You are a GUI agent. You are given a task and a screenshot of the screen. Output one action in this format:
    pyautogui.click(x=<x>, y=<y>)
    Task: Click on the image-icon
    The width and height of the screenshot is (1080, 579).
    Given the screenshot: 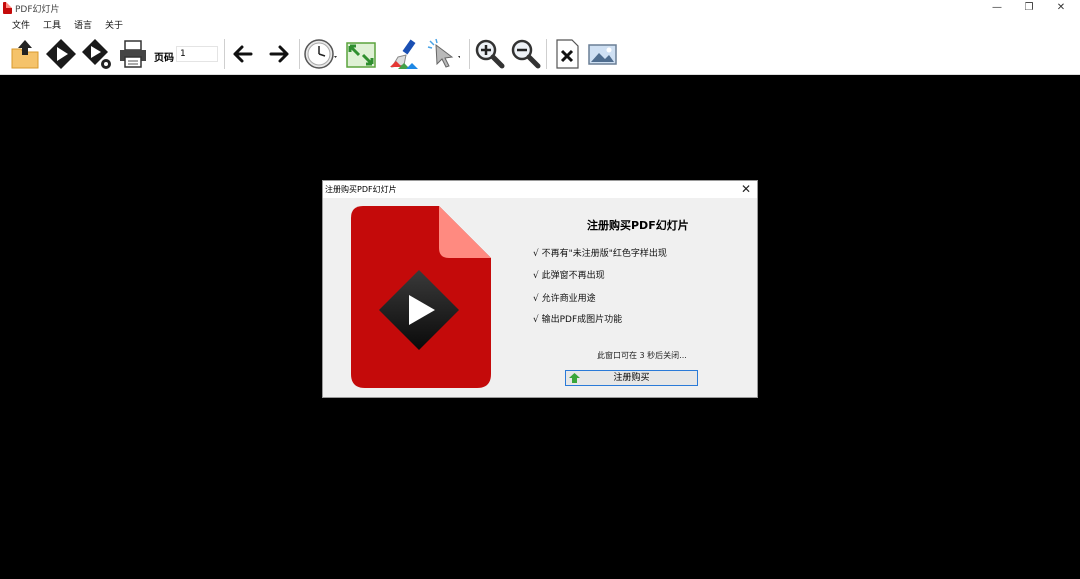 What is the action you would take?
    pyautogui.click(x=602, y=54)
    